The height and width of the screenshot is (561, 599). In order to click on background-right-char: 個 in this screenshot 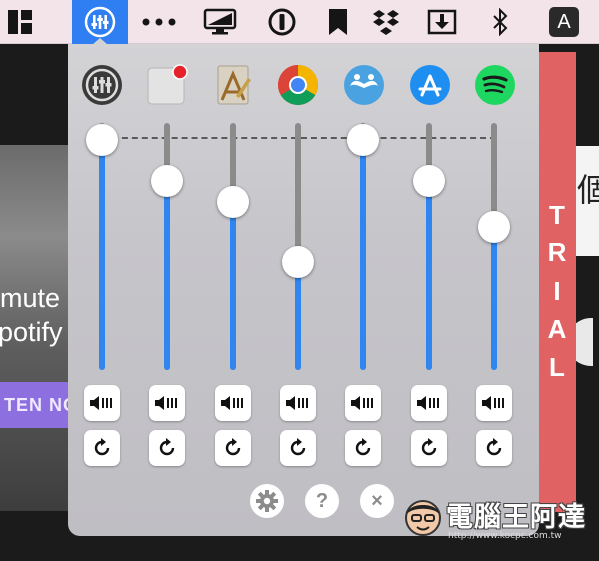, I will do `click(588, 190)`.